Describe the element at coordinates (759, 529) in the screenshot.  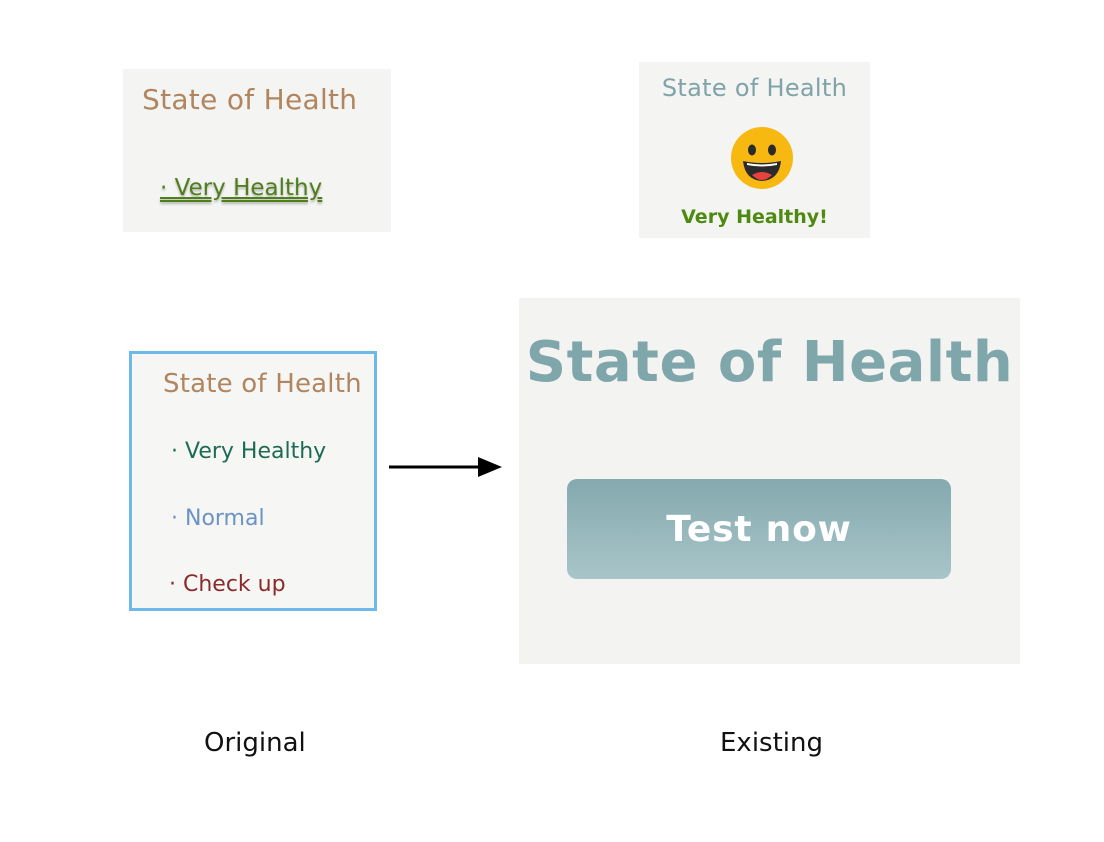
I see `test-now-button: Test now` at that location.